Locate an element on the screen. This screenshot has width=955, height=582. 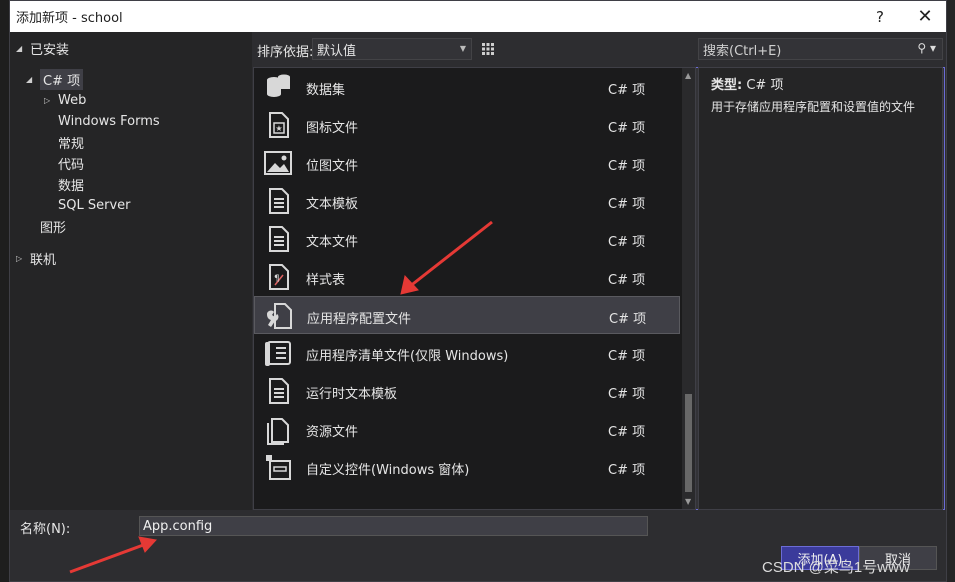
type-value: C# 项 is located at coordinates (765, 85).